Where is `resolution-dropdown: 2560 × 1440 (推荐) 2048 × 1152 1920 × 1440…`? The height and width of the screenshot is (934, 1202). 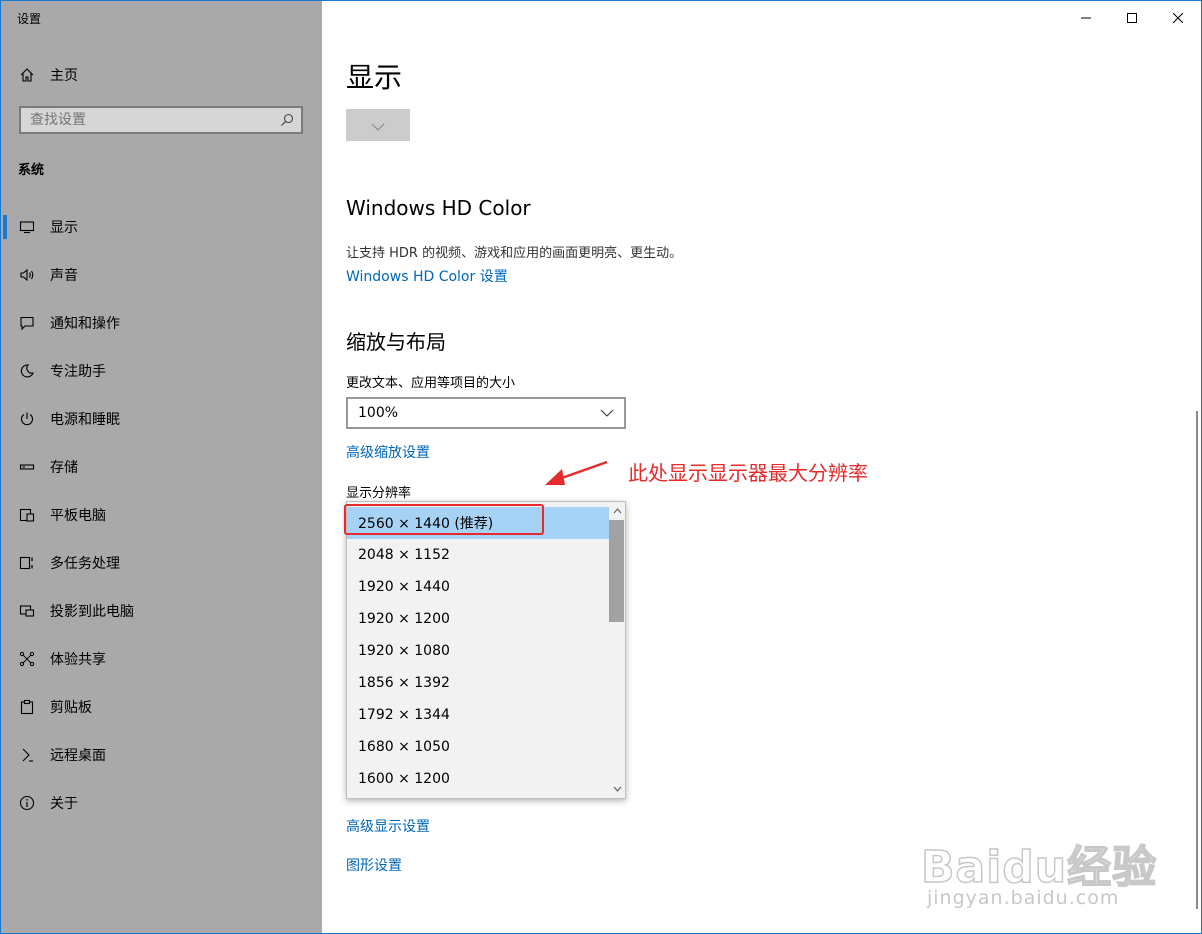 resolution-dropdown: 2560 × 1440 (推荐) 2048 × 1152 1920 × 1440… is located at coordinates (486, 650).